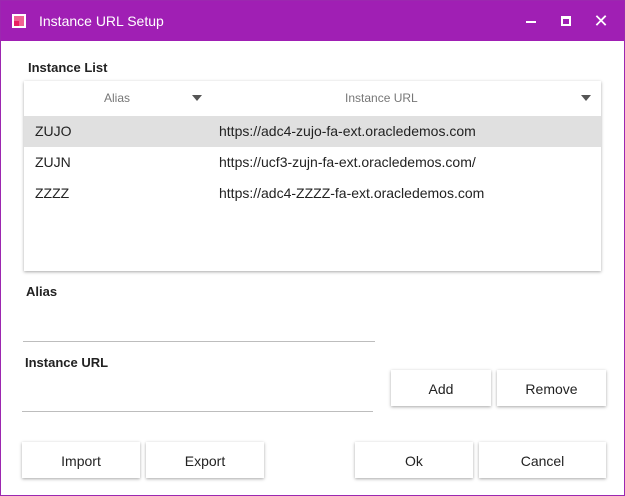  I want to click on column-header-alias: Alias, so click(117, 98).